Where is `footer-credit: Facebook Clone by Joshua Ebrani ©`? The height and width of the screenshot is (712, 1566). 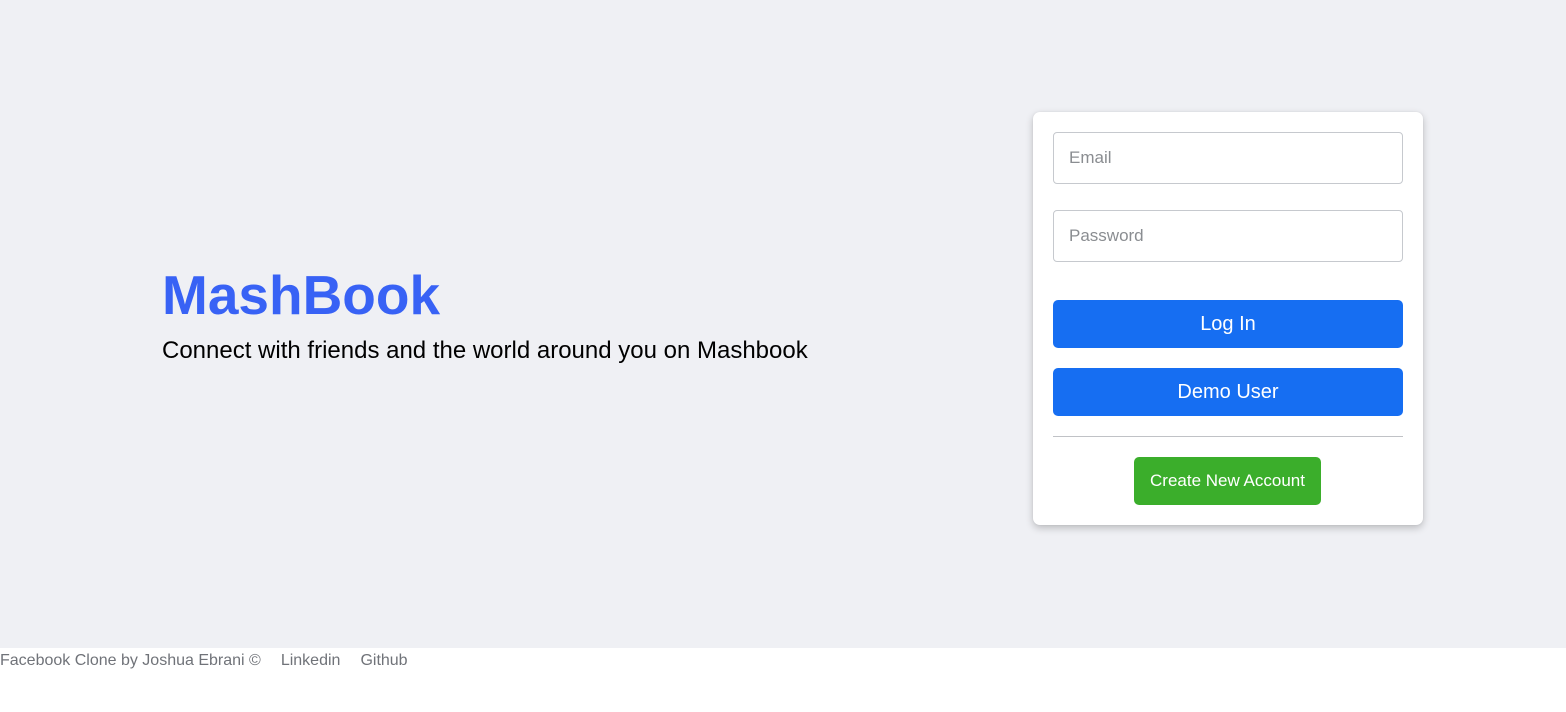 footer-credit: Facebook Clone by Joshua Ebrani © is located at coordinates (130, 660).